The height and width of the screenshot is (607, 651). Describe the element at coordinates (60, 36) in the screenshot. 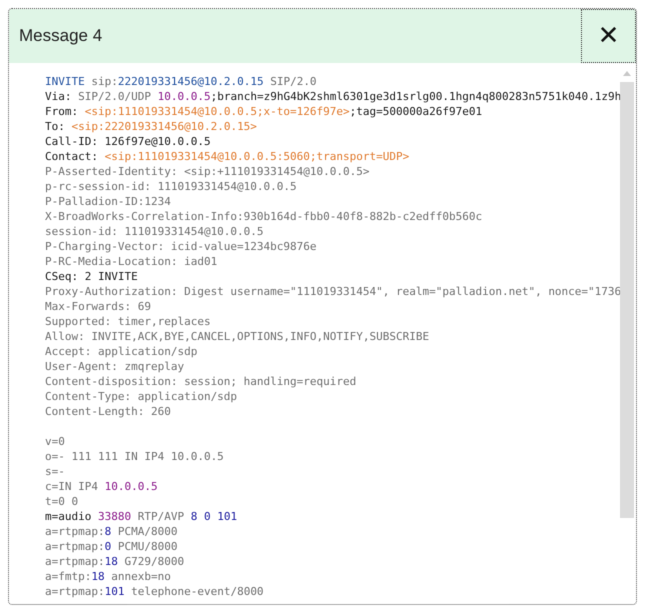

I see `dialog-title: Message 4` at that location.